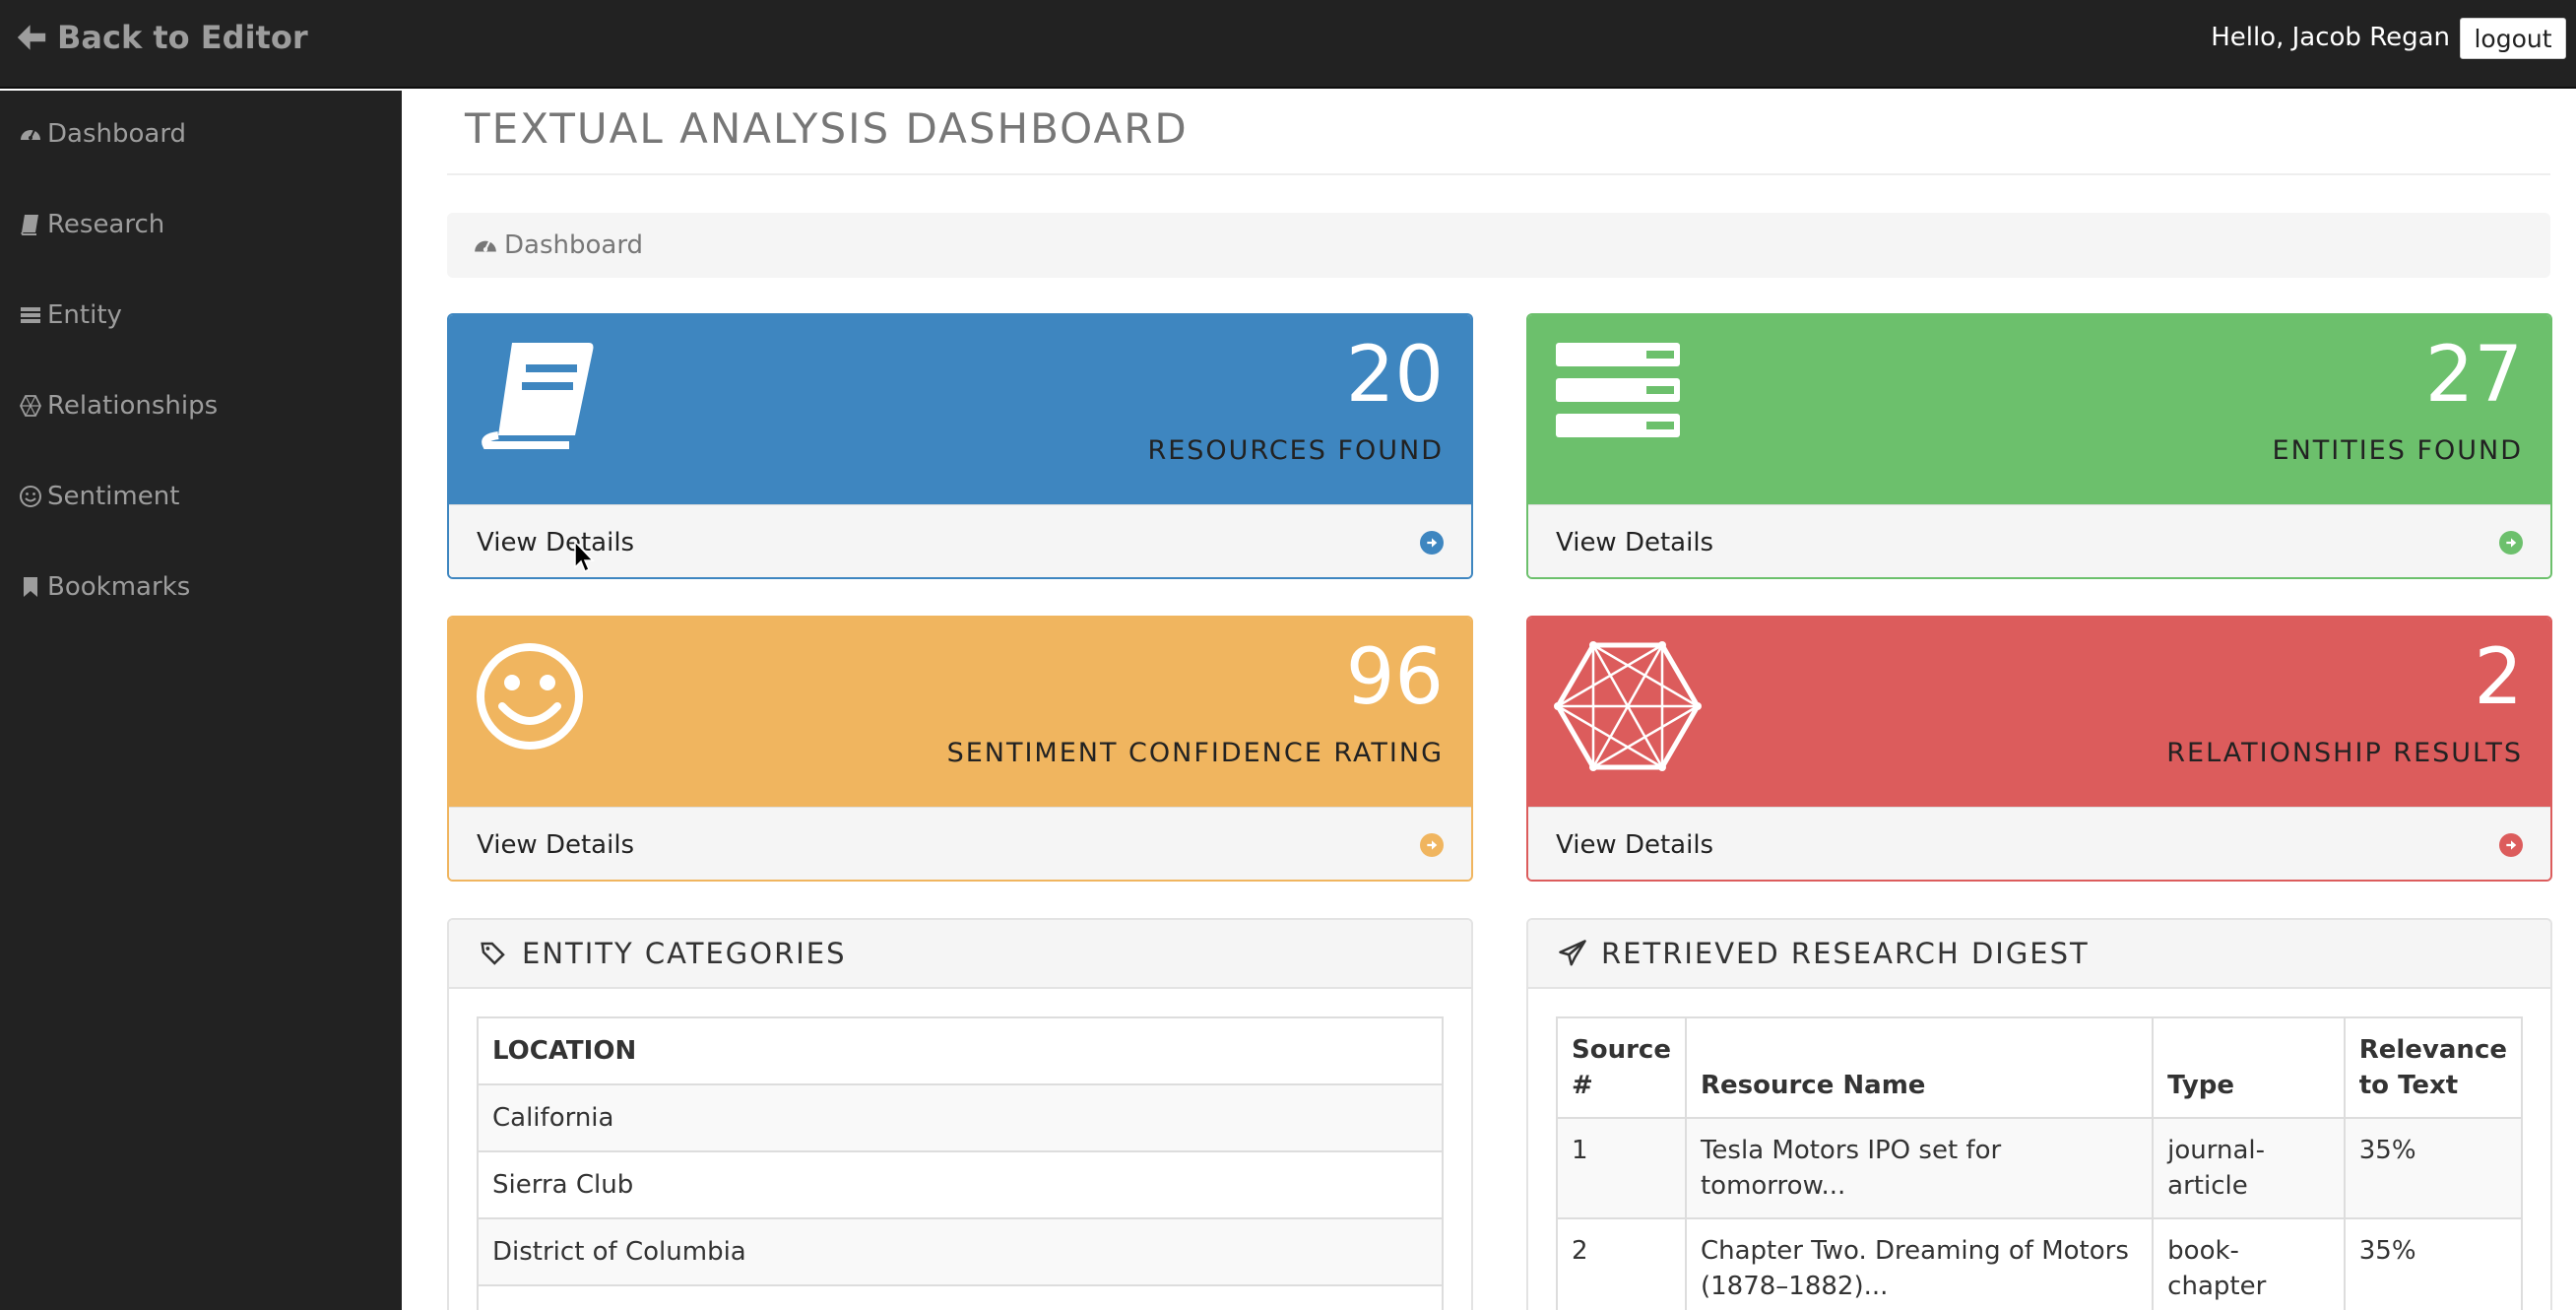 This screenshot has width=2576, height=1310. Describe the element at coordinates (1621, 1168) in the screenshot. I see `source-number: 1` at that location.